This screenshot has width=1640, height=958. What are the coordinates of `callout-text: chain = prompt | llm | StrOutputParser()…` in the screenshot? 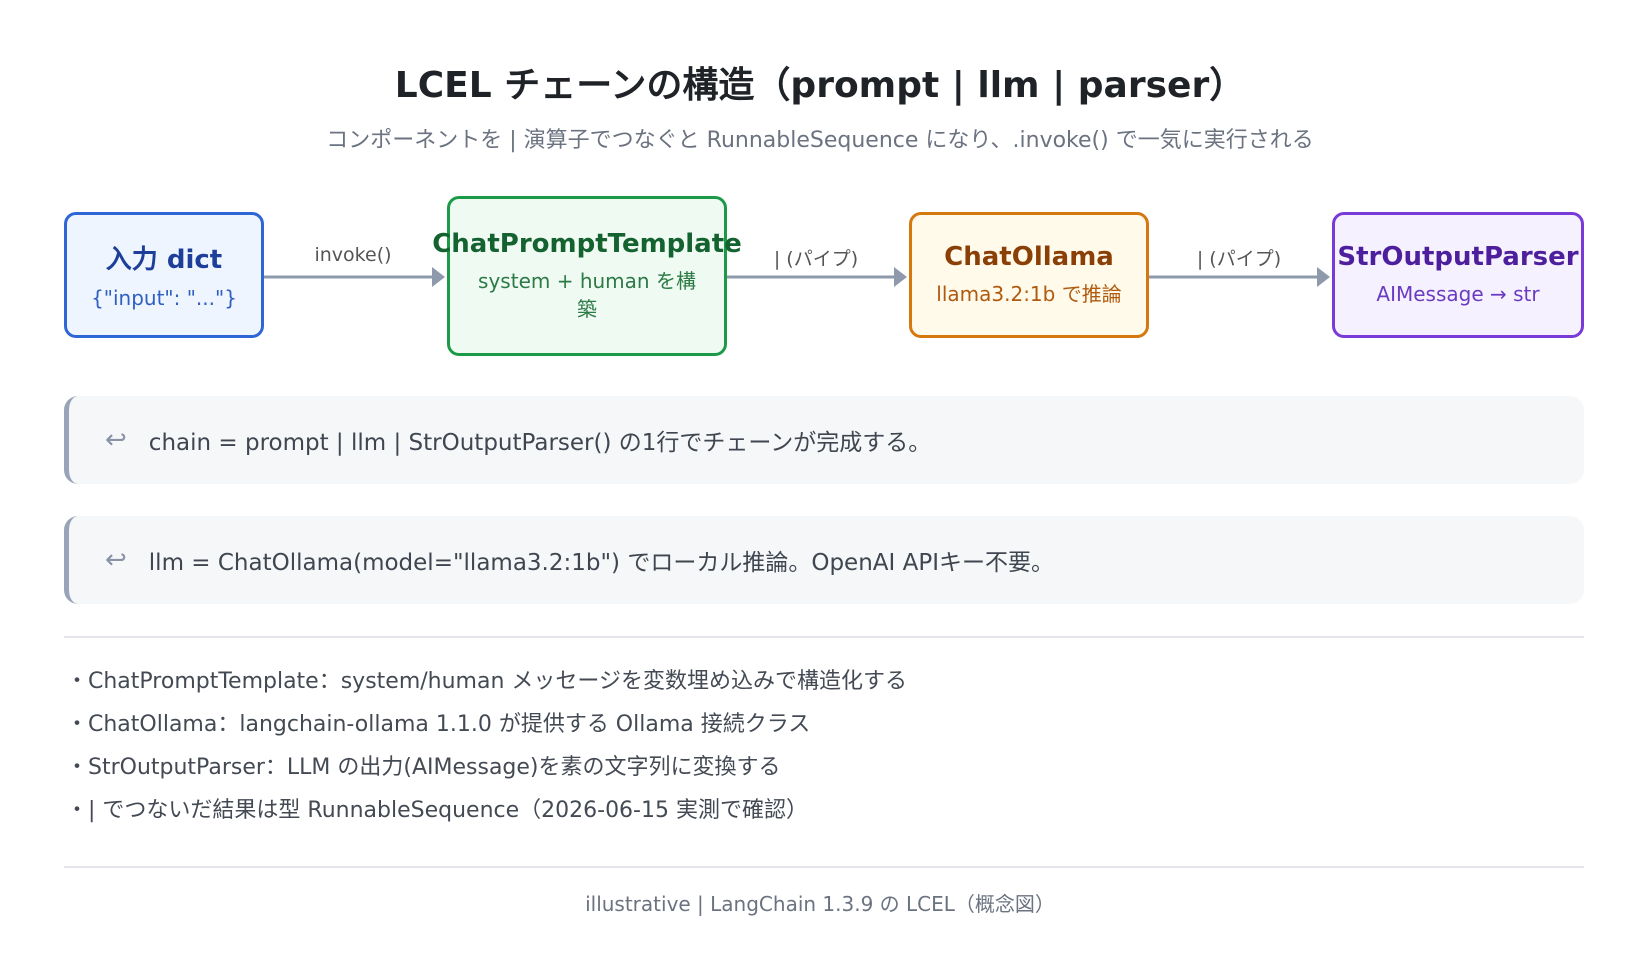 It's located at (540, 443).